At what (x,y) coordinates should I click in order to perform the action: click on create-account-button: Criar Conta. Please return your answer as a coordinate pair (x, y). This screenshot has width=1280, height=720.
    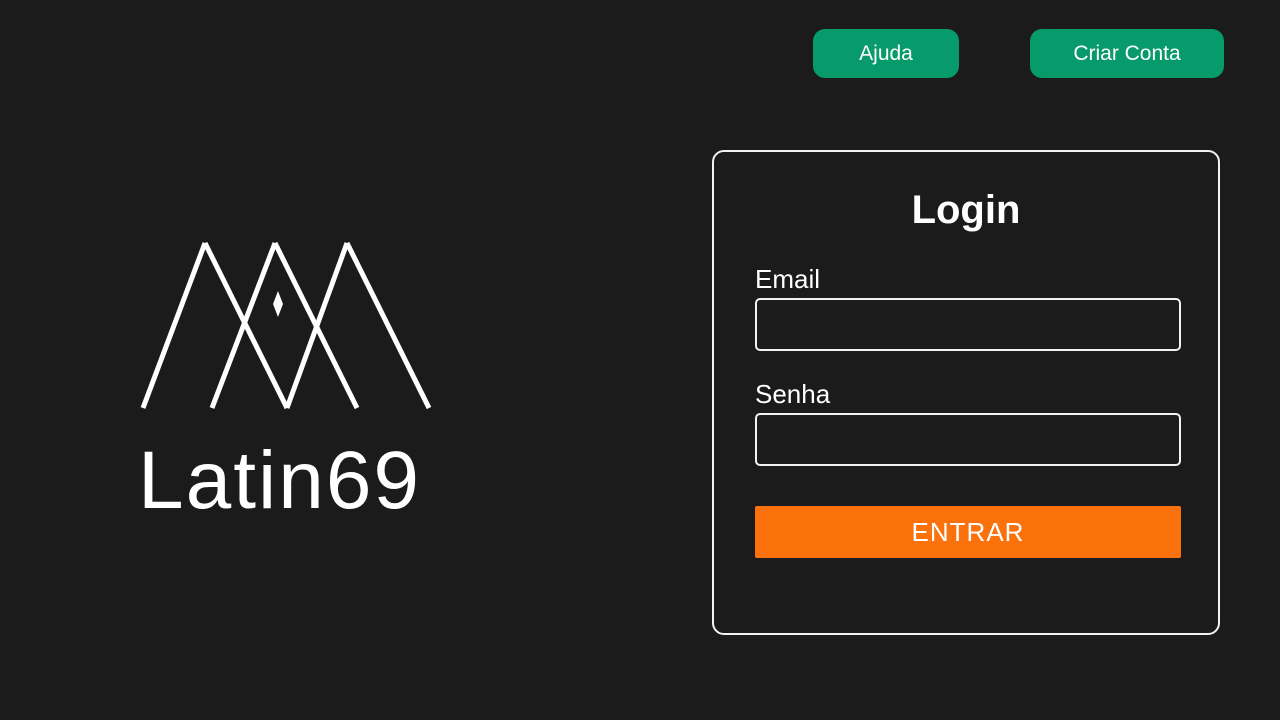
    Looking at the image, I should click on (1127, 53).